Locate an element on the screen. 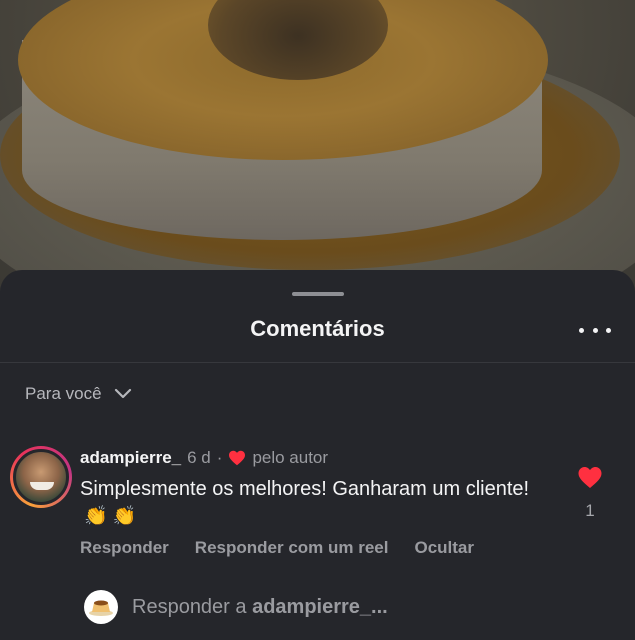 This screenshot has width=635, height=640. flan-avatar-icon is located at coordinates (101, 608).